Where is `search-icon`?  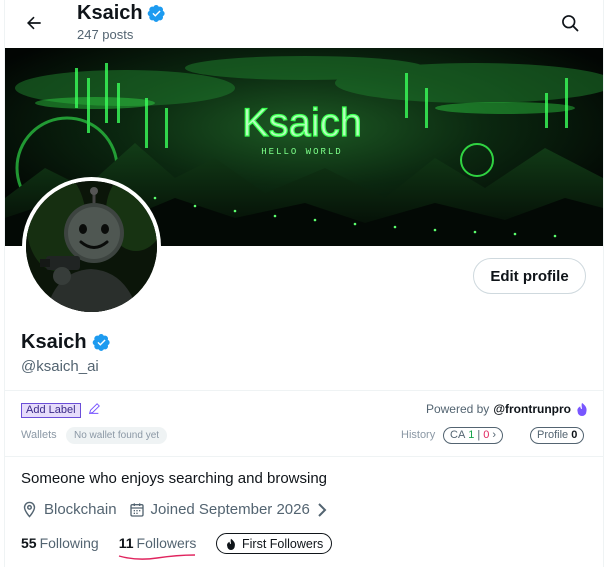 search-icon is located at coordinates (570, 23).